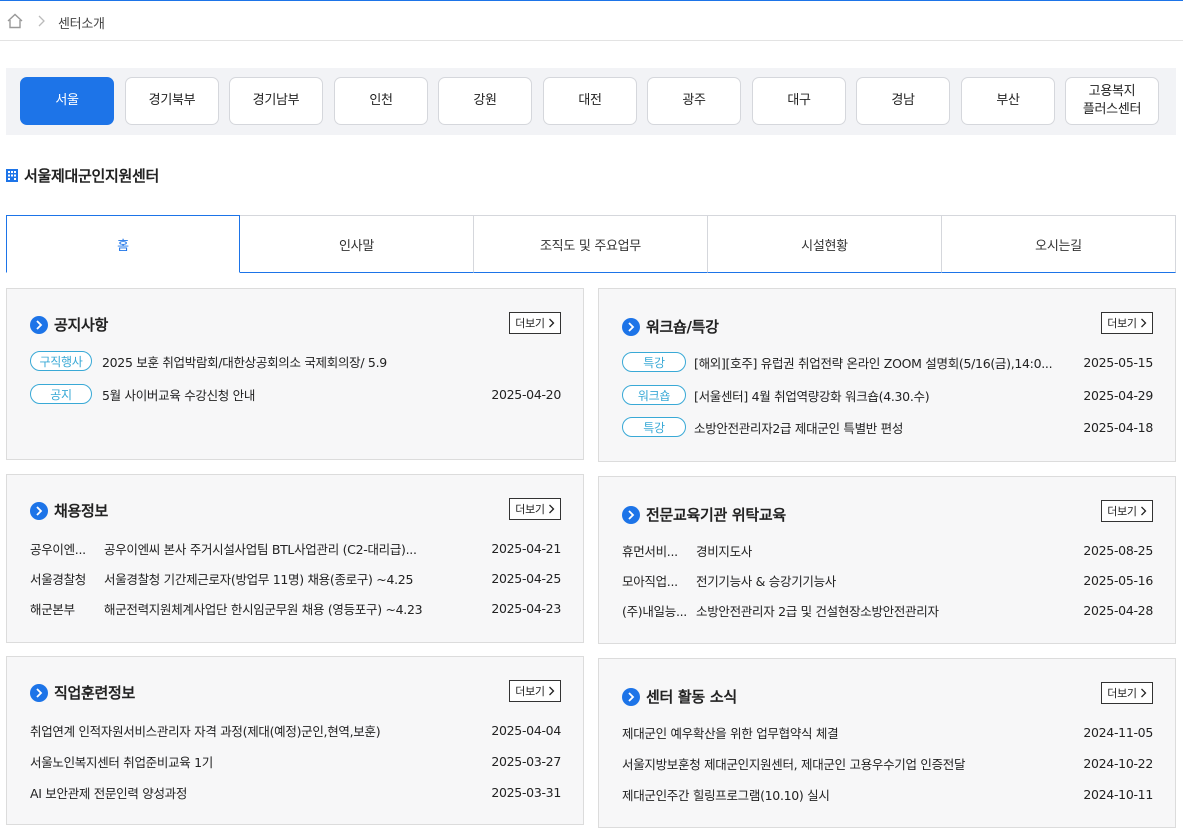 The height and width of the screenshot is (838, 1183). Describe the element at coordinates (883, 427) in the screenshot. I see `workshop-link: 소방안전관리자2급 제대군인 특별반 편성` at that location.